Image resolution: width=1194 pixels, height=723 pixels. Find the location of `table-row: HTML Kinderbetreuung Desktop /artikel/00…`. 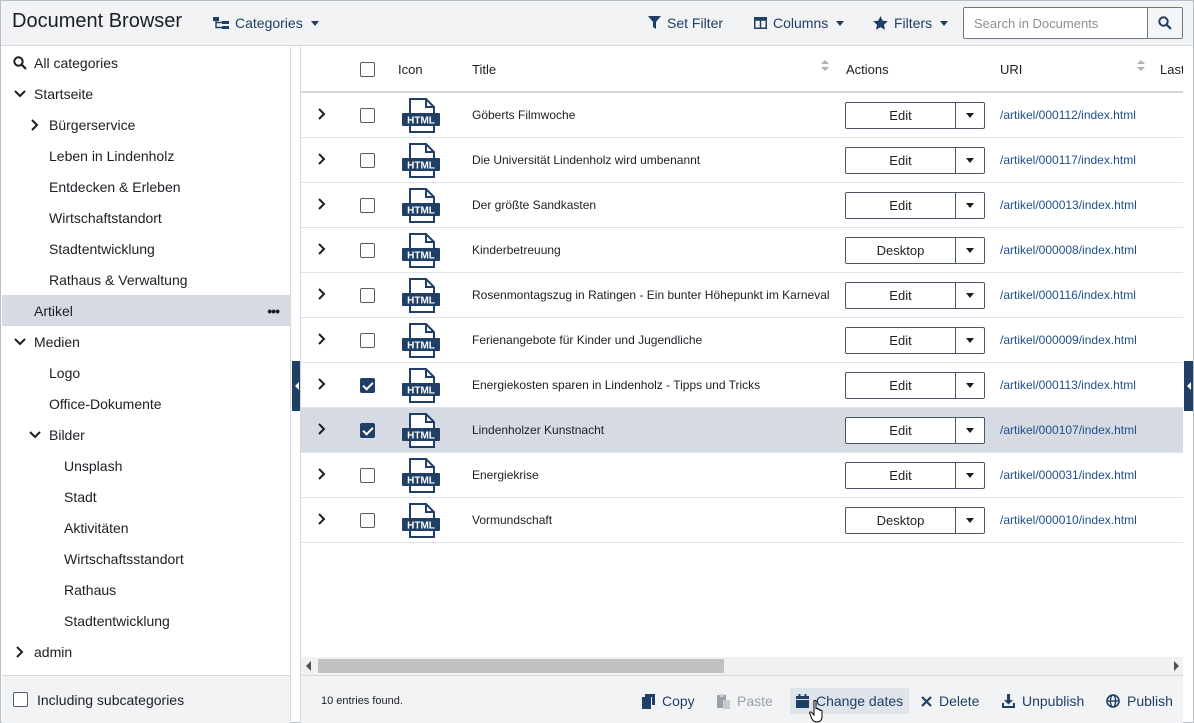

table-row: HTML Kinderbetreuung Desktop /artikel/00… is located at coordinates (742, 250).